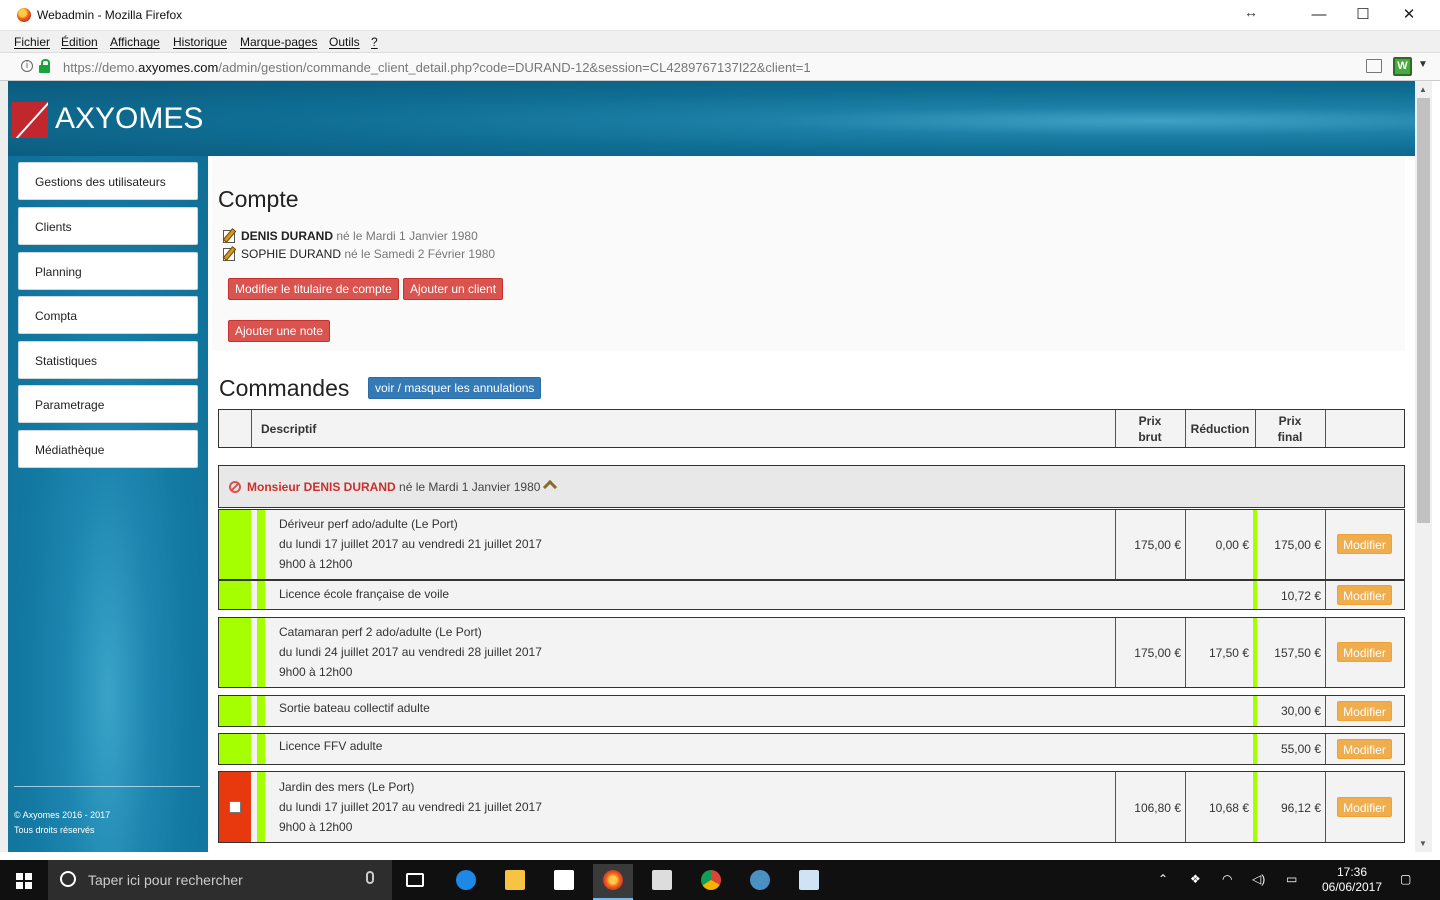 This screenshot has width=1440, height=900. Describe the element at coordinates (24, 881) in the screenshot. I see `windows-start-icon` at that location.